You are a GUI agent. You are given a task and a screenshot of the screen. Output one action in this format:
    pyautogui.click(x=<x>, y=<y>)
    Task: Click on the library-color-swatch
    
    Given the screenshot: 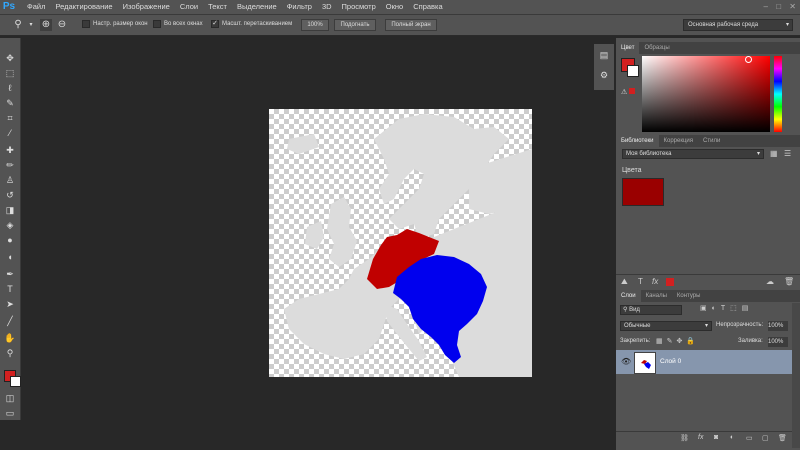 What is the action you would take?
    pyautogui.click(x=643, y=192)
    